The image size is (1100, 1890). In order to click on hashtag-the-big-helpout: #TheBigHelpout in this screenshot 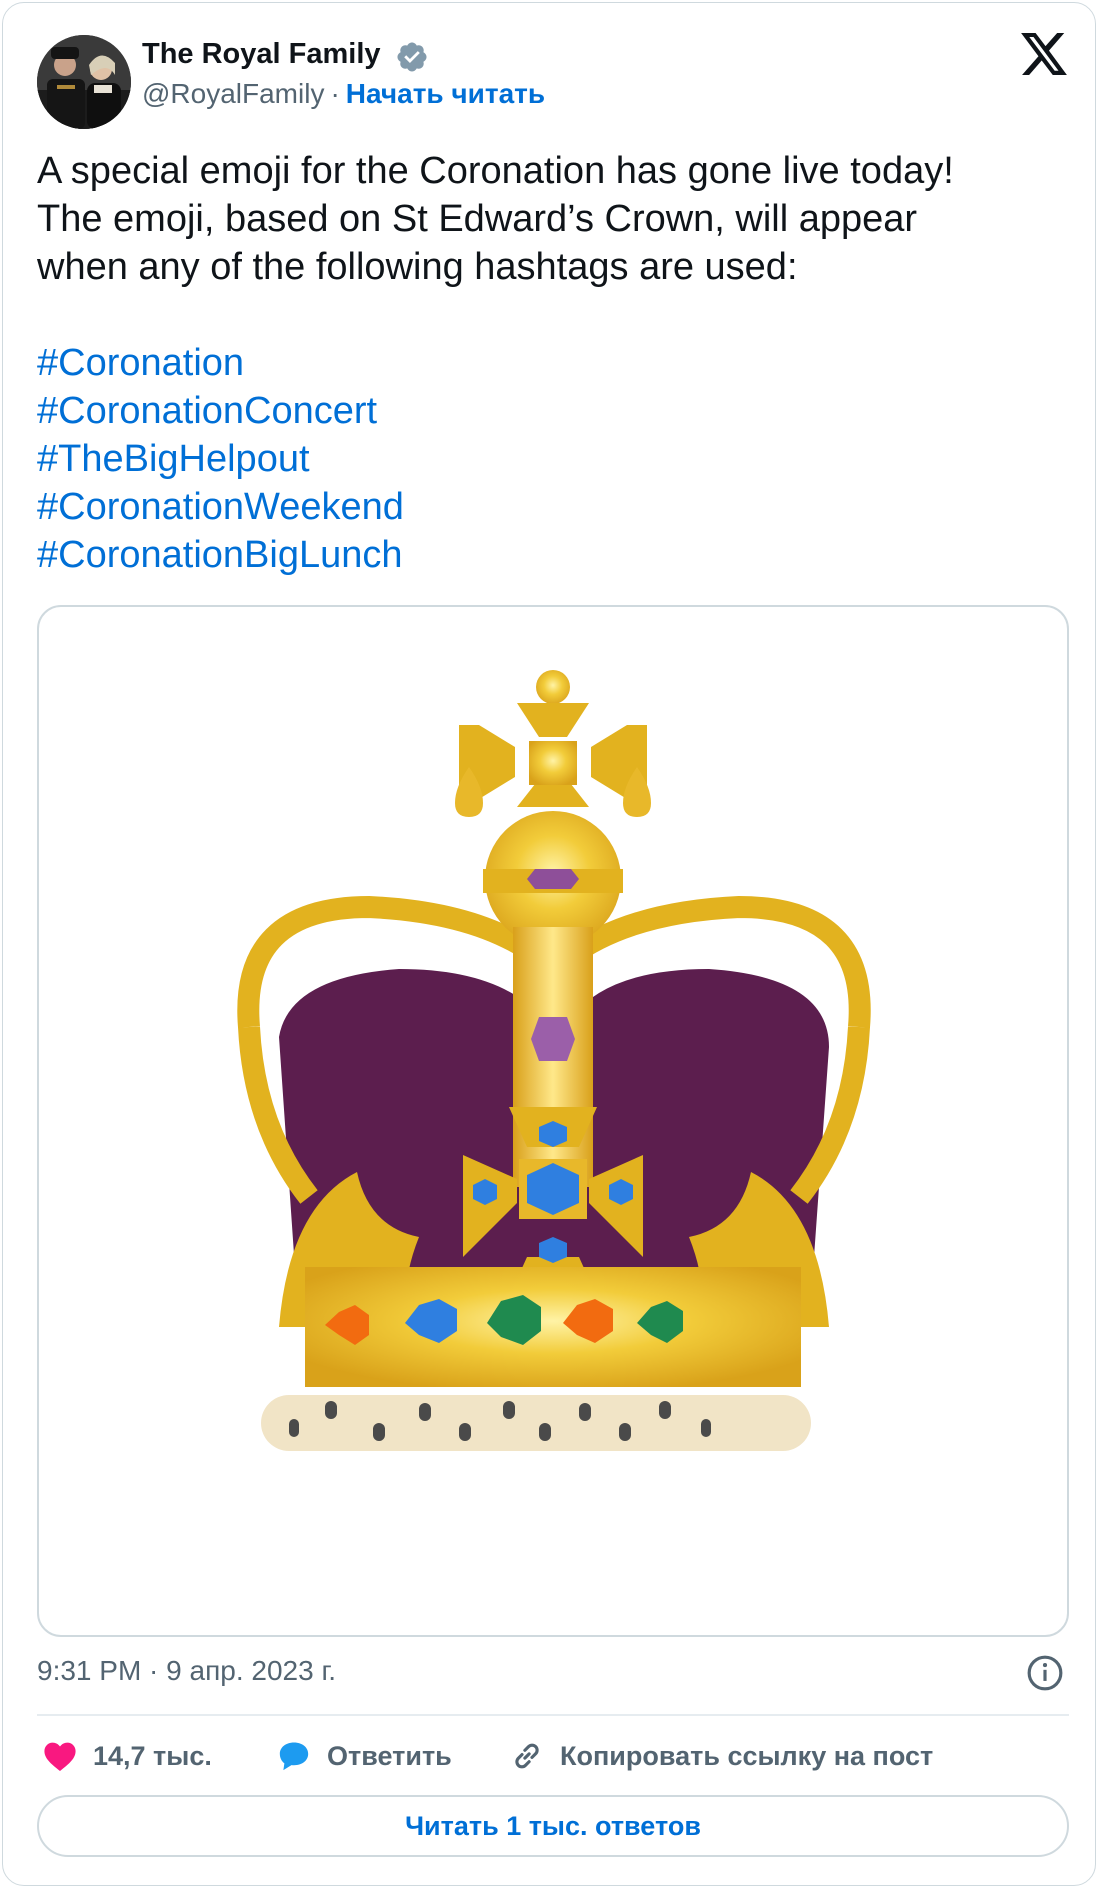, I will do `click(542, 459)`.